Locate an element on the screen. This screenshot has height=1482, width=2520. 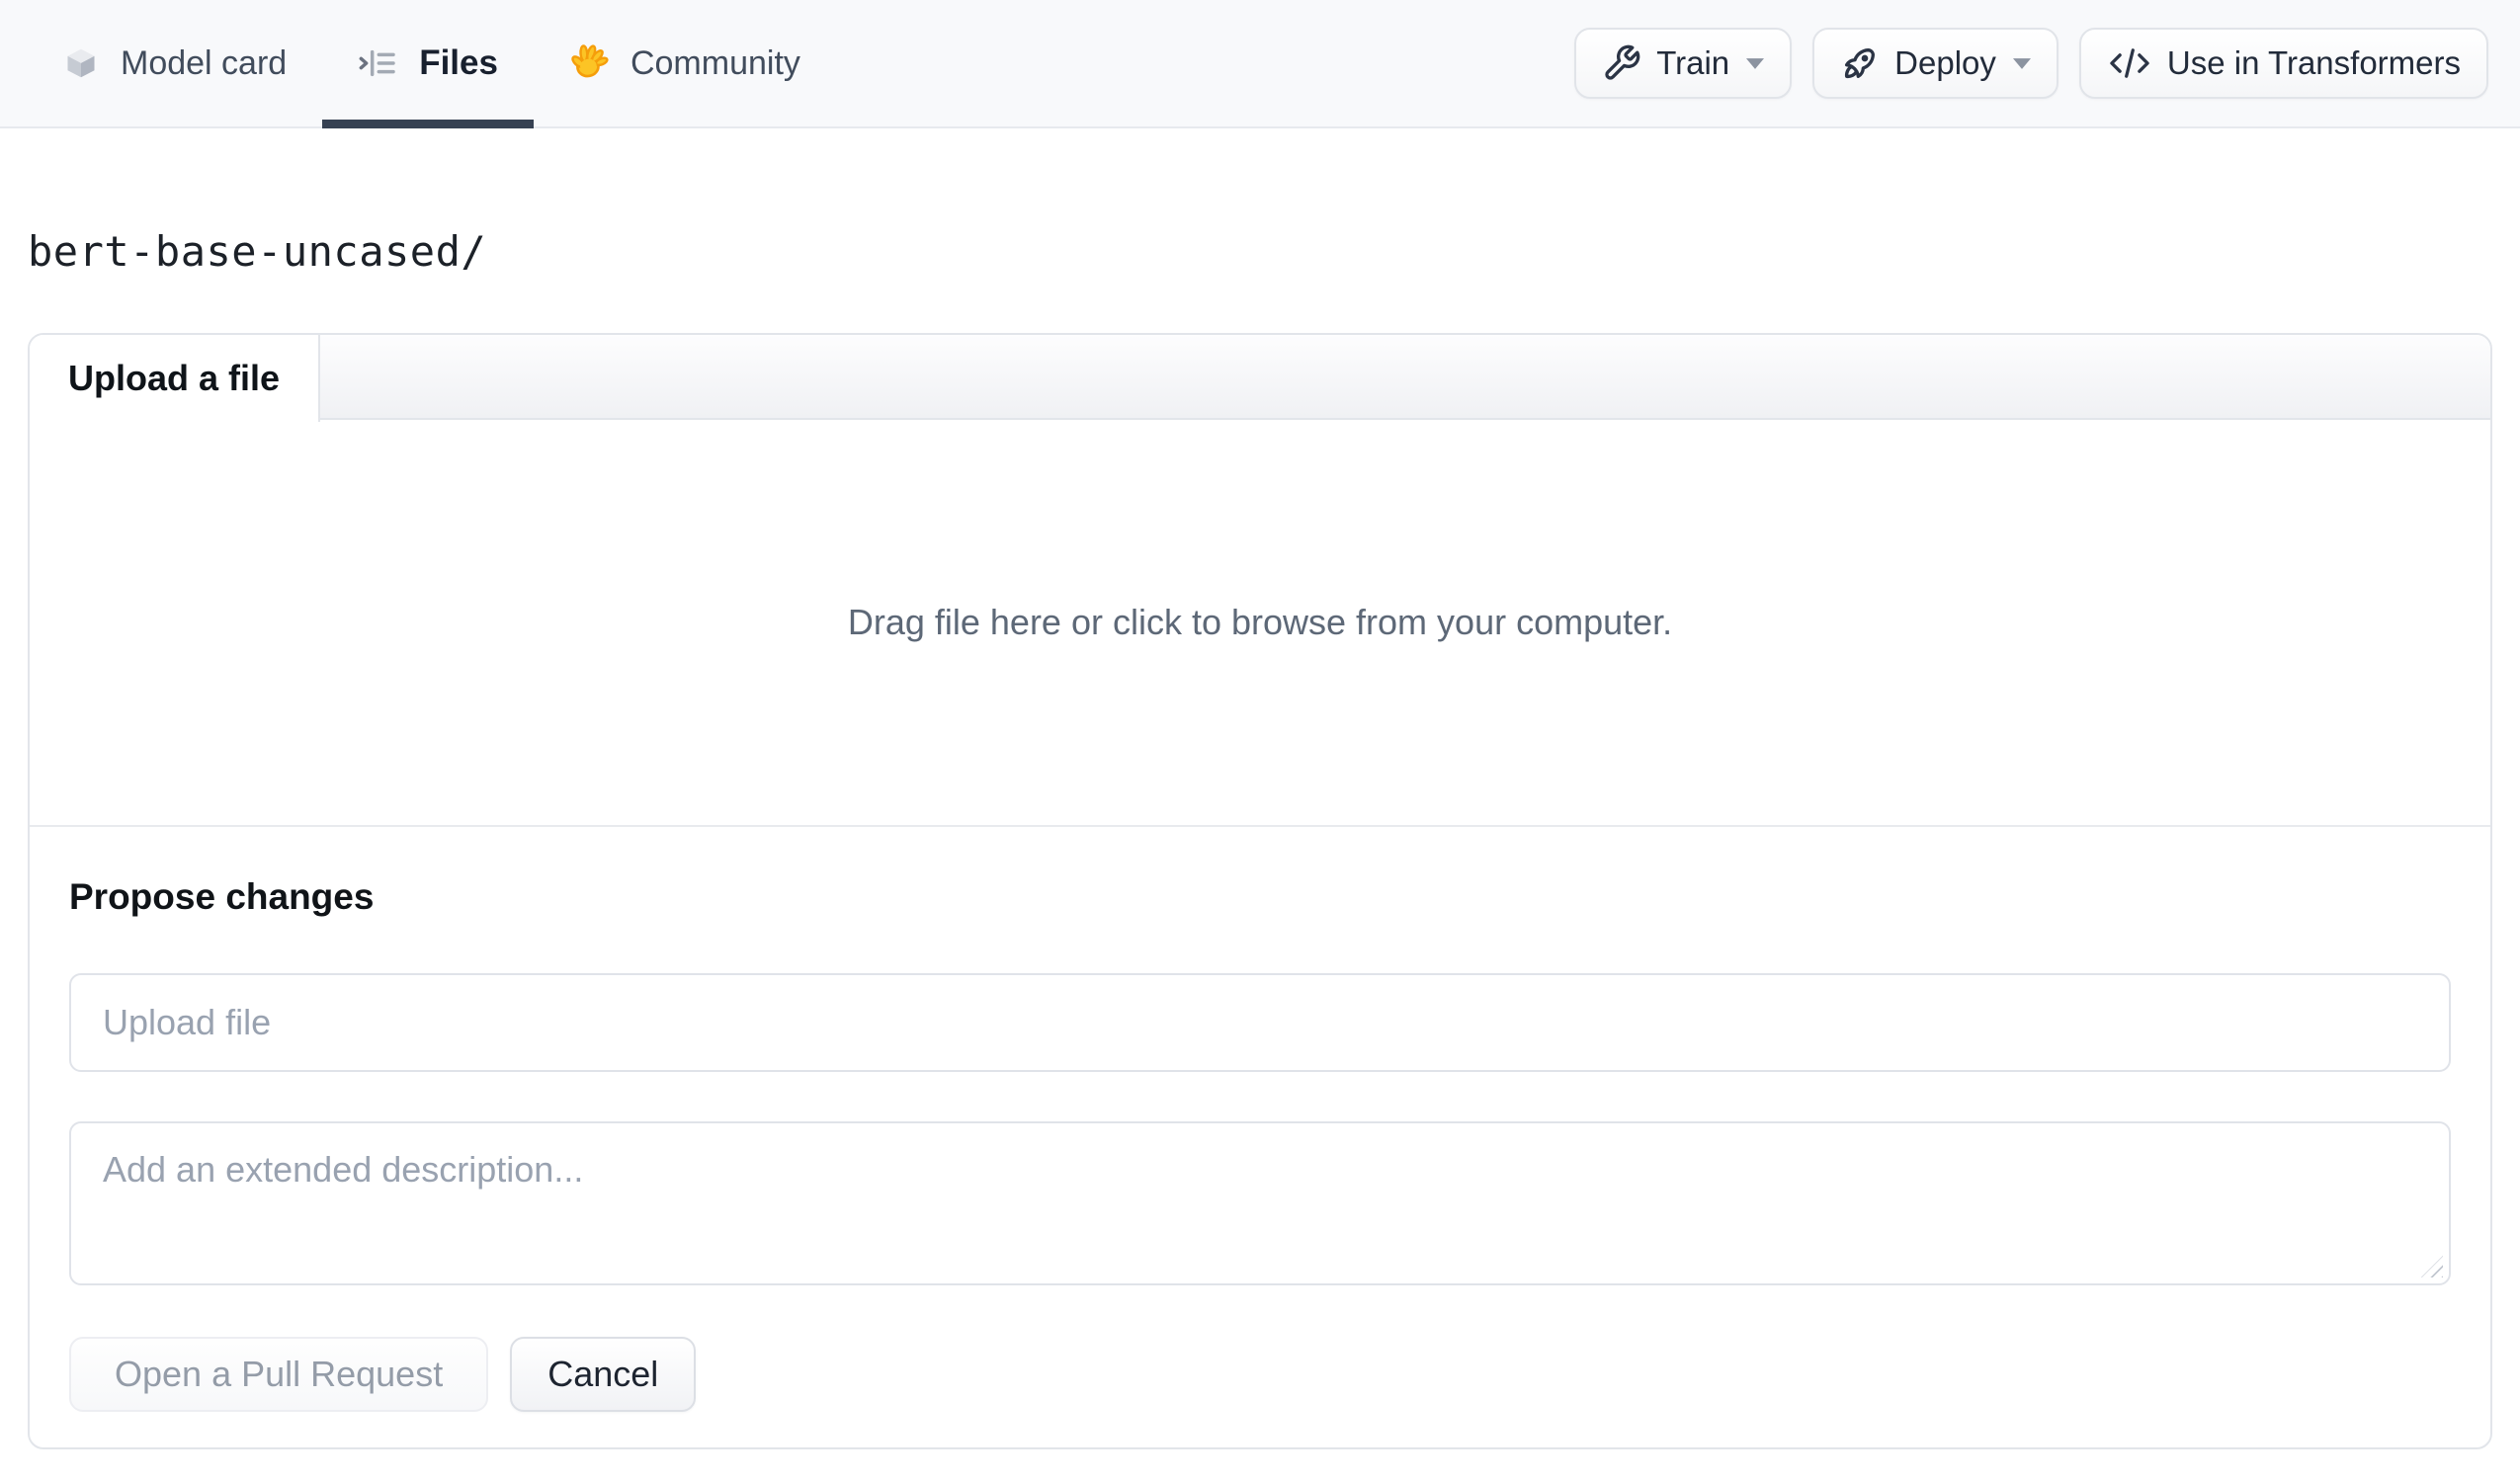
repo-tab-bar: Model card Files Community is located at coordinates (432, 64).